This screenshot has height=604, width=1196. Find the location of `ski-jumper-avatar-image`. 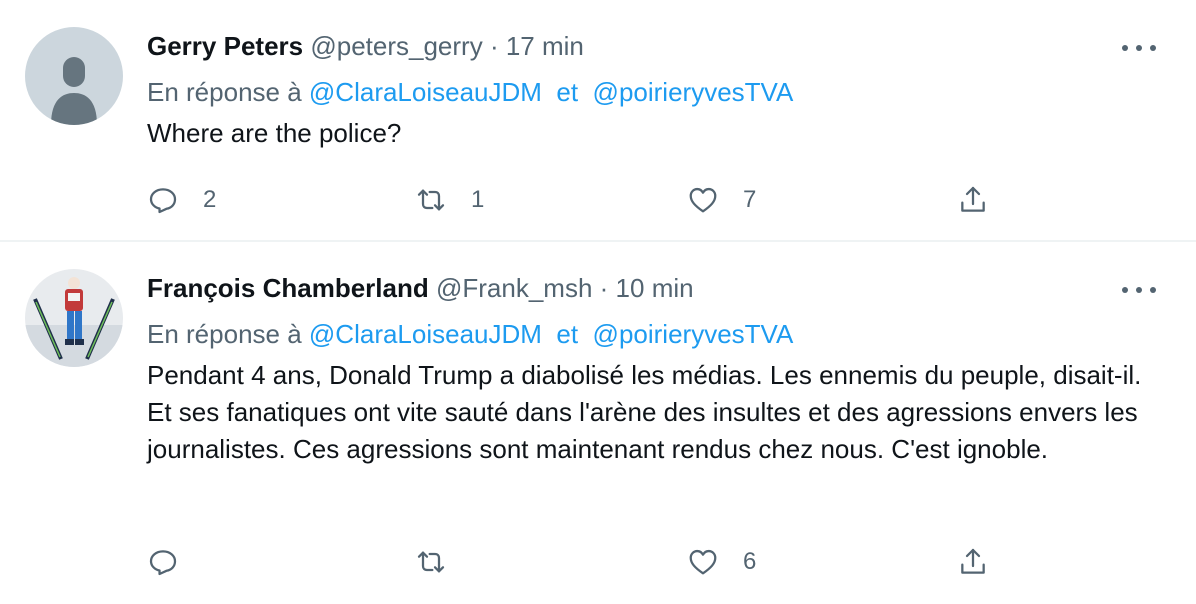

ski-jumper-avatar-image is located at coordinates (74, 318).